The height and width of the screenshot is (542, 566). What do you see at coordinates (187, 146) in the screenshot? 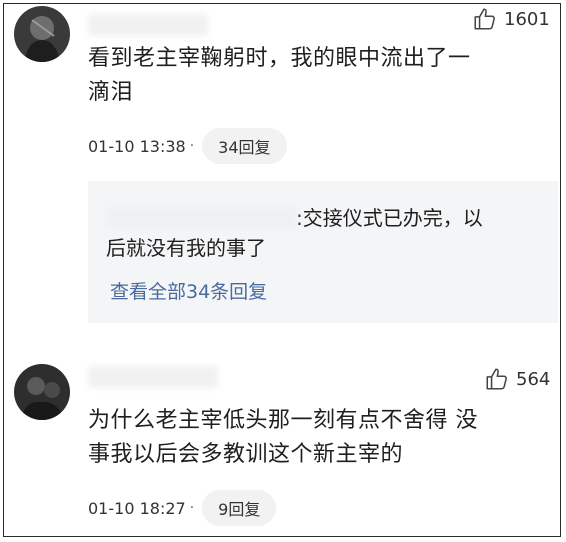
I see `comment-meta: 01-10 13:38 · 34回复` at bounding box center [187, 146].